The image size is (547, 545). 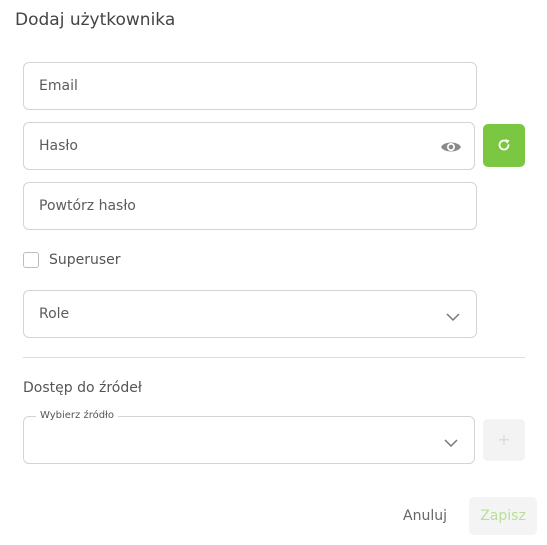 I want to click on password-placeholder: Hasło, so click(x=58, y=146).